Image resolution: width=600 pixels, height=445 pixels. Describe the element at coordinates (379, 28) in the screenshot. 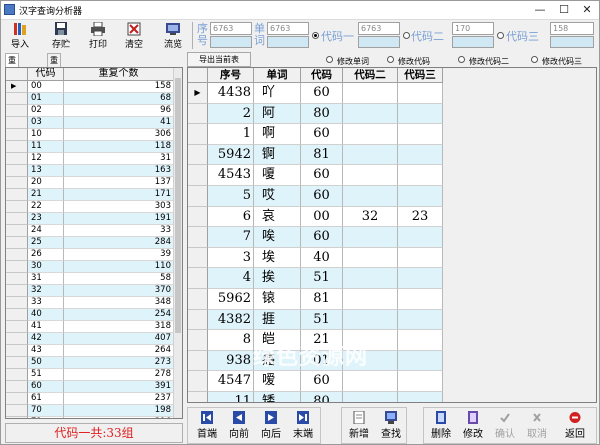

I see `code1-filter-input: 6763` at that location.